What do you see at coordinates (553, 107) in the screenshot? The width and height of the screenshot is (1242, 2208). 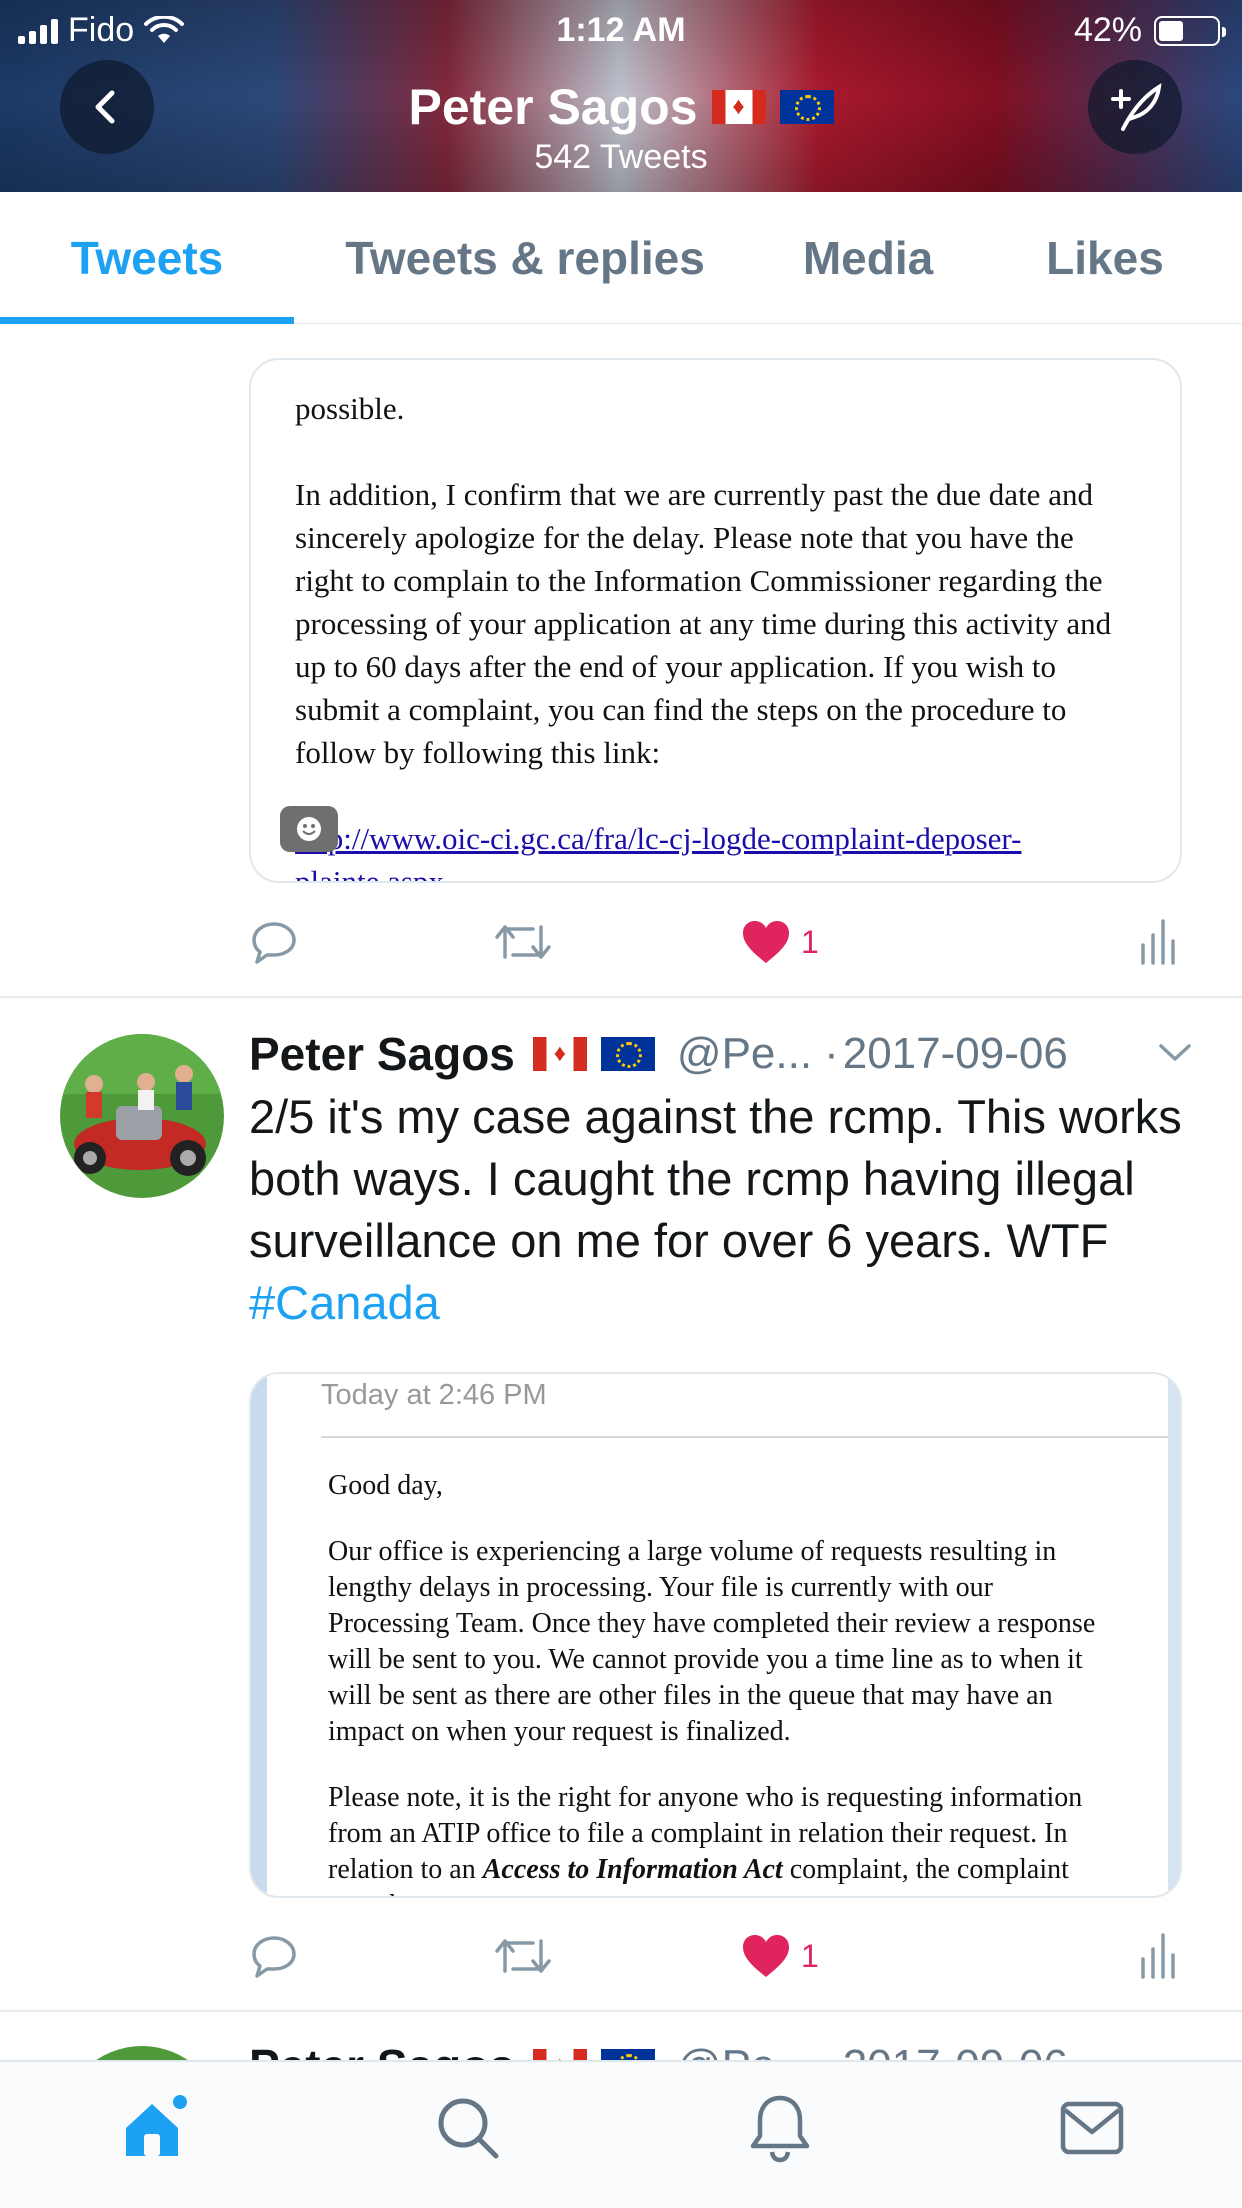 I see `profile-name: Peter Sagos` at bounding box center [553, 107].